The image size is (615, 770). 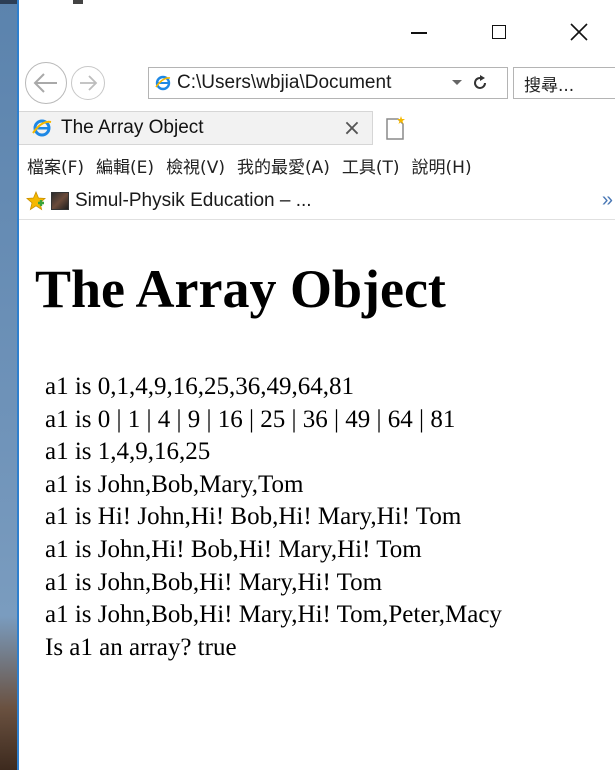 I want to click on minimize-button, so click(x=419, y=32).